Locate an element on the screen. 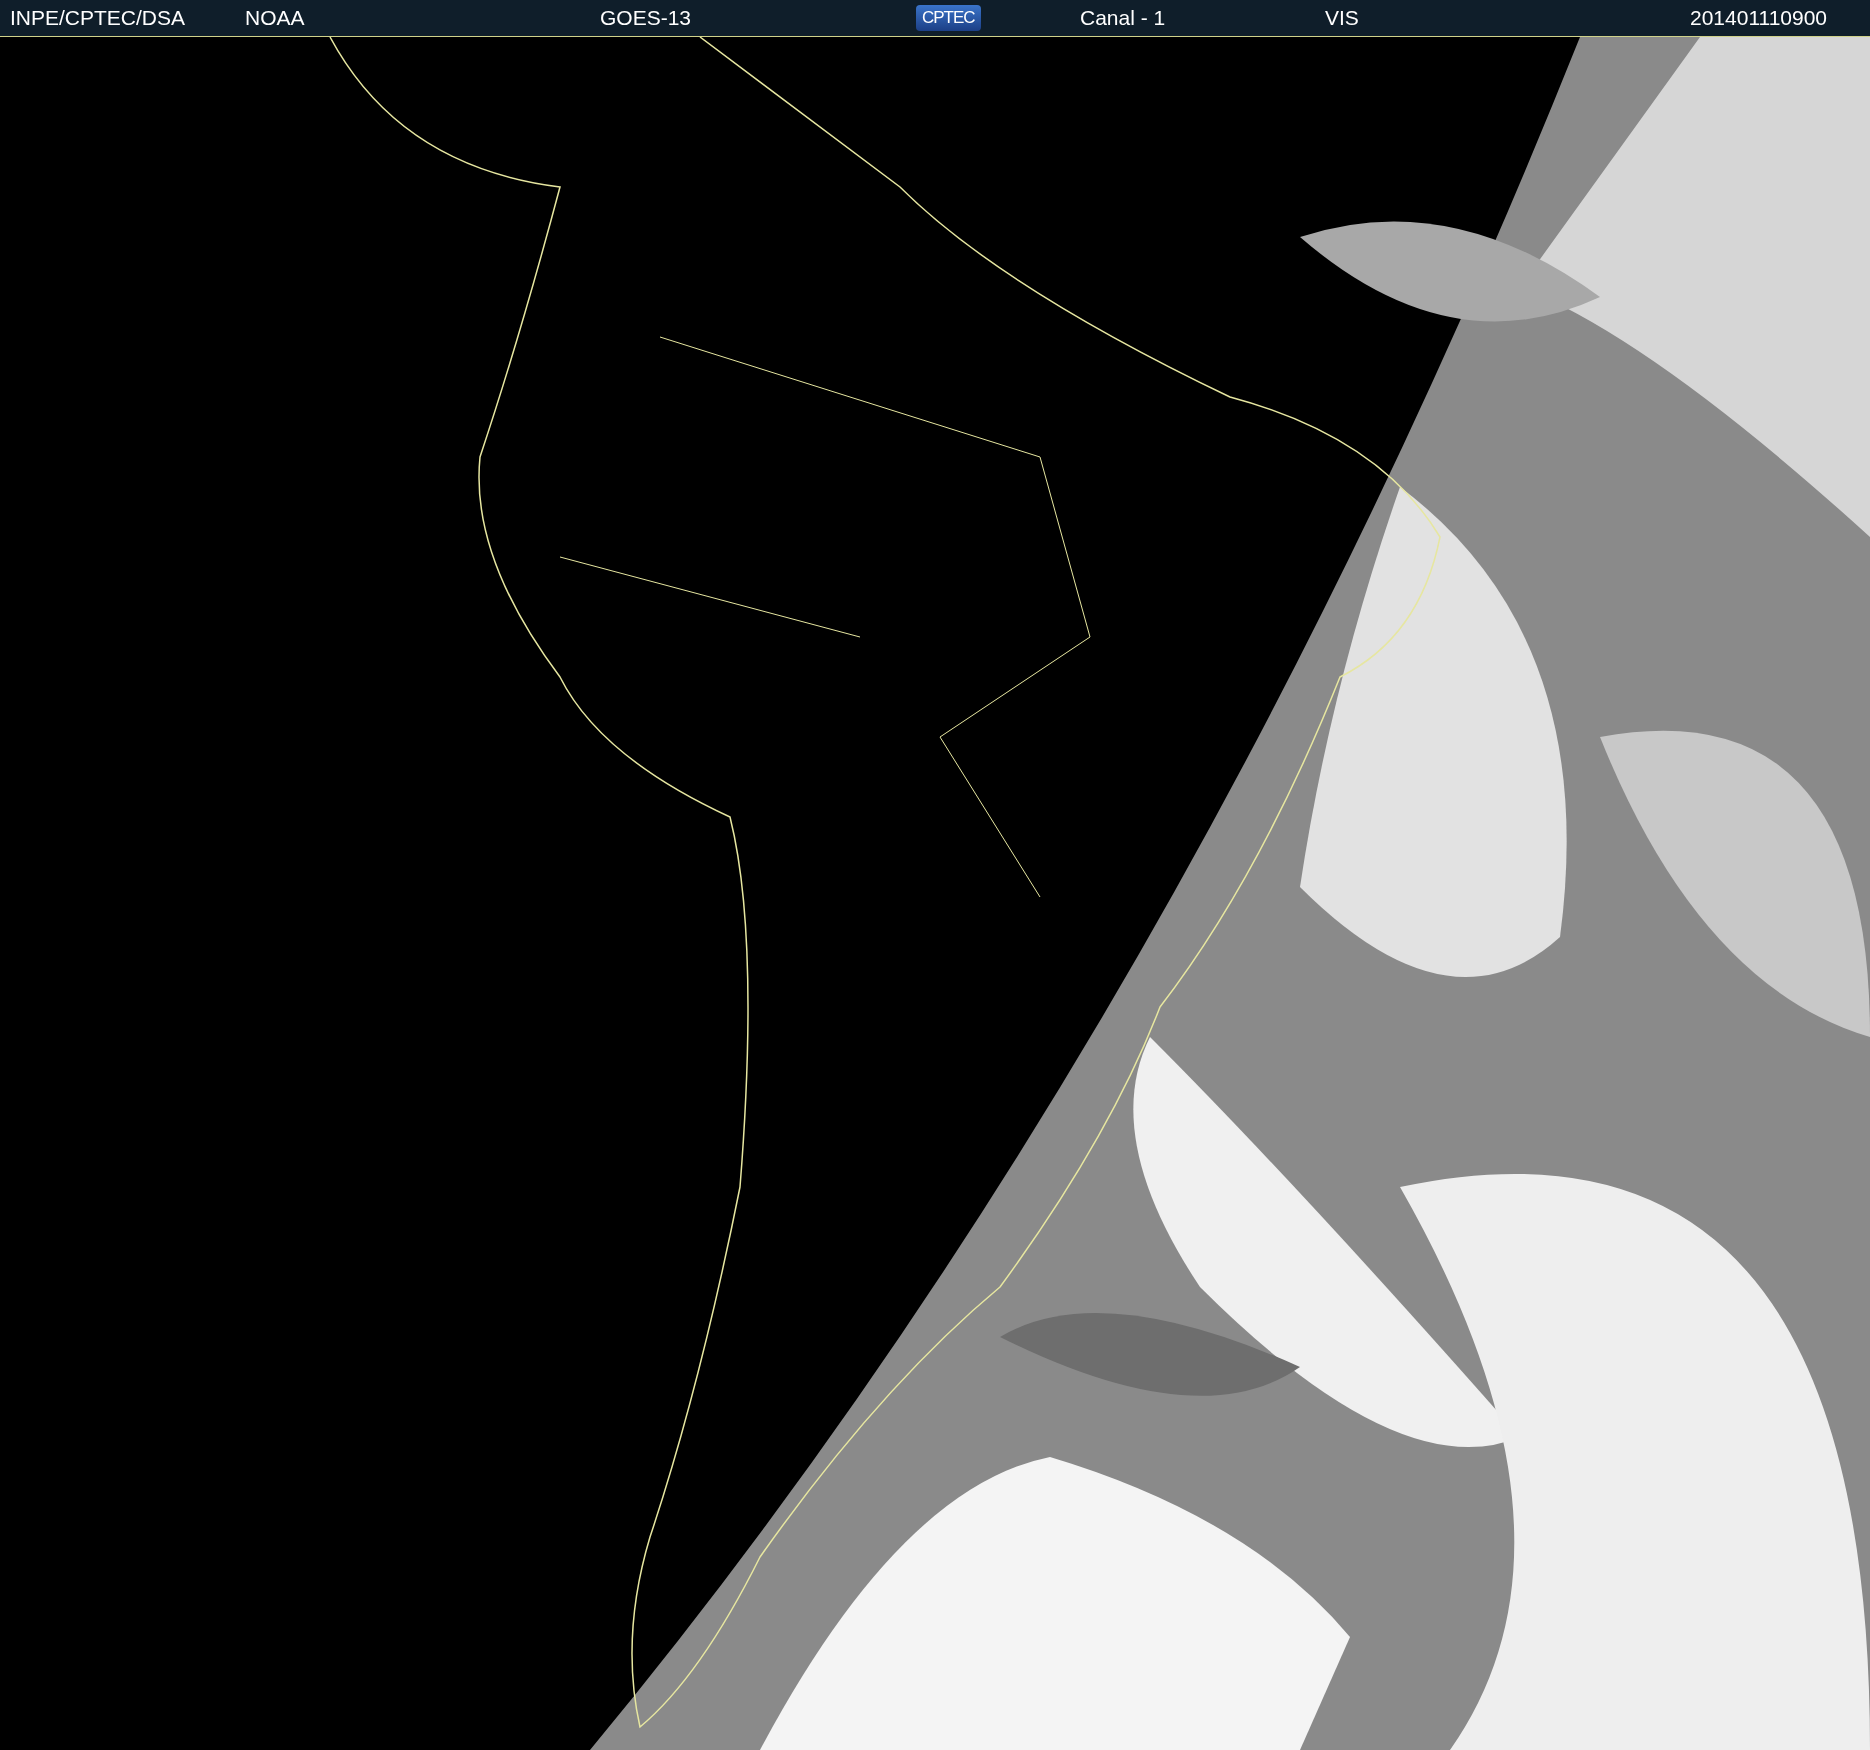 Image resolution: width=1870 pixels, height=1750 pixels. header-label: GOES-13 is located at coordinates (646, 18).